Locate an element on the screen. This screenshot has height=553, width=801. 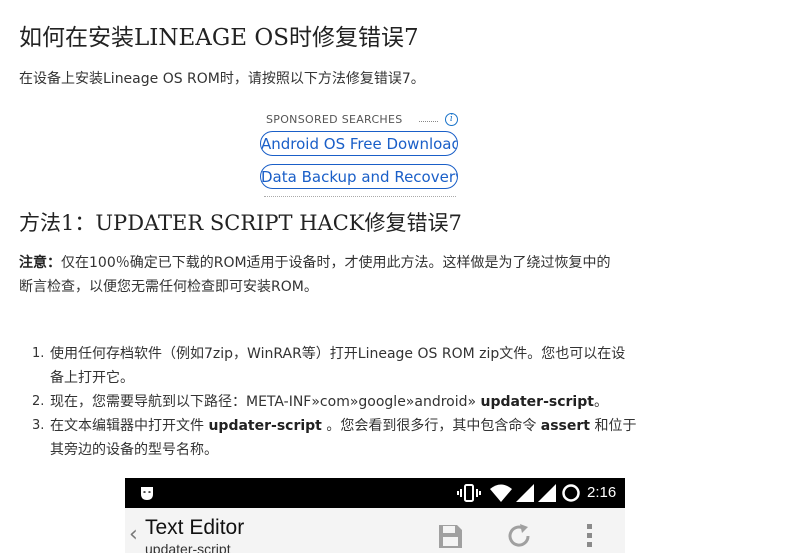
save-icon is located at coordinates (450, 536).